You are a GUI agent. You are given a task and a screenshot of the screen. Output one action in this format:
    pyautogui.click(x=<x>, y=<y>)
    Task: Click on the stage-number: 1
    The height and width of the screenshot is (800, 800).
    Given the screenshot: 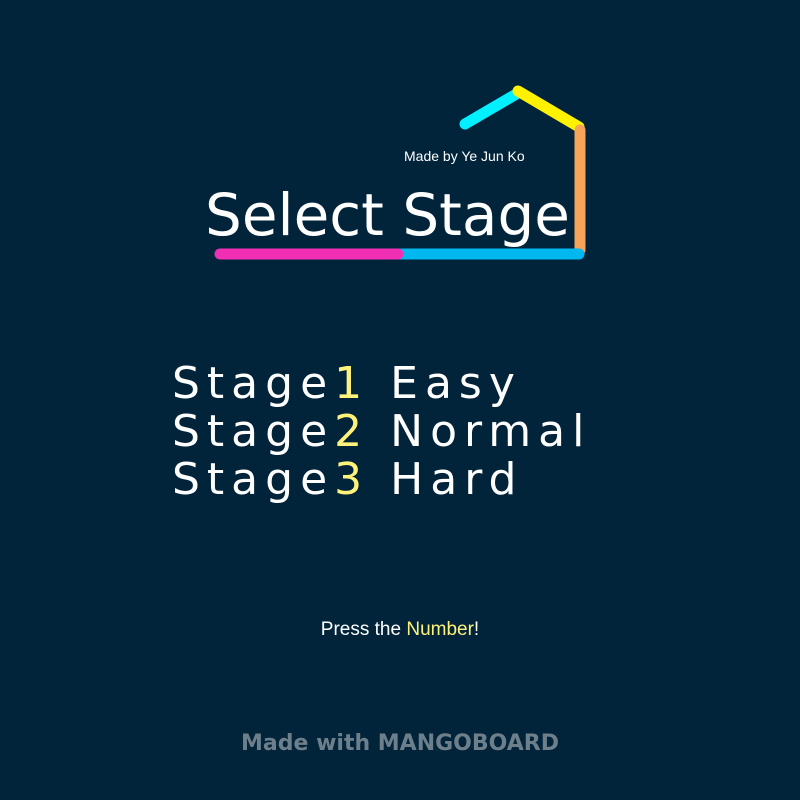 What is the action you would take?
    pyautogui.click(x=352, y=383)
    